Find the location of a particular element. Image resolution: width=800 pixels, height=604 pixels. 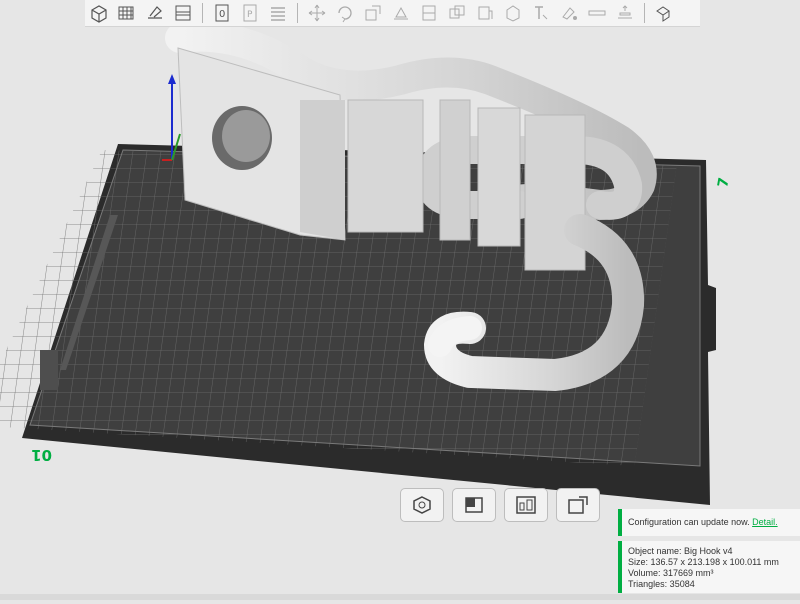

plate-number-icon: 0 is located at coordinates (222, 13).